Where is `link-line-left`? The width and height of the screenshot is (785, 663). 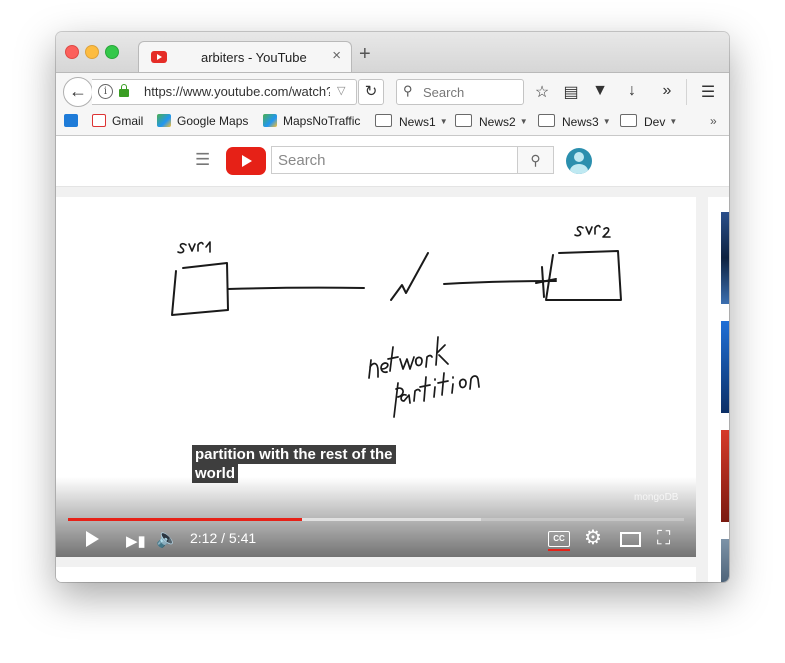 link-line-left is located at coordinates (296, 288).